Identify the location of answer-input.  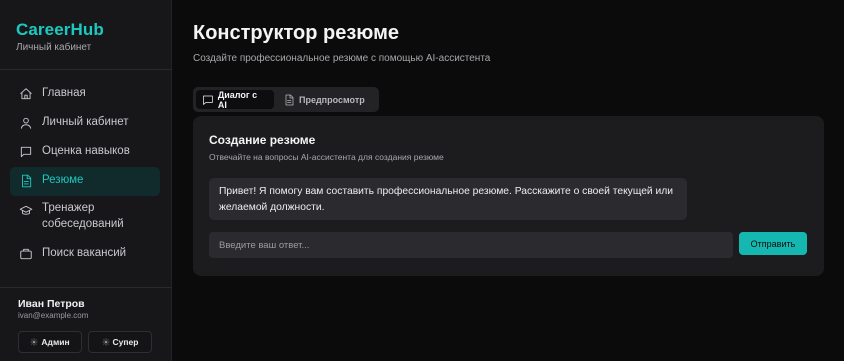
(471, 245).